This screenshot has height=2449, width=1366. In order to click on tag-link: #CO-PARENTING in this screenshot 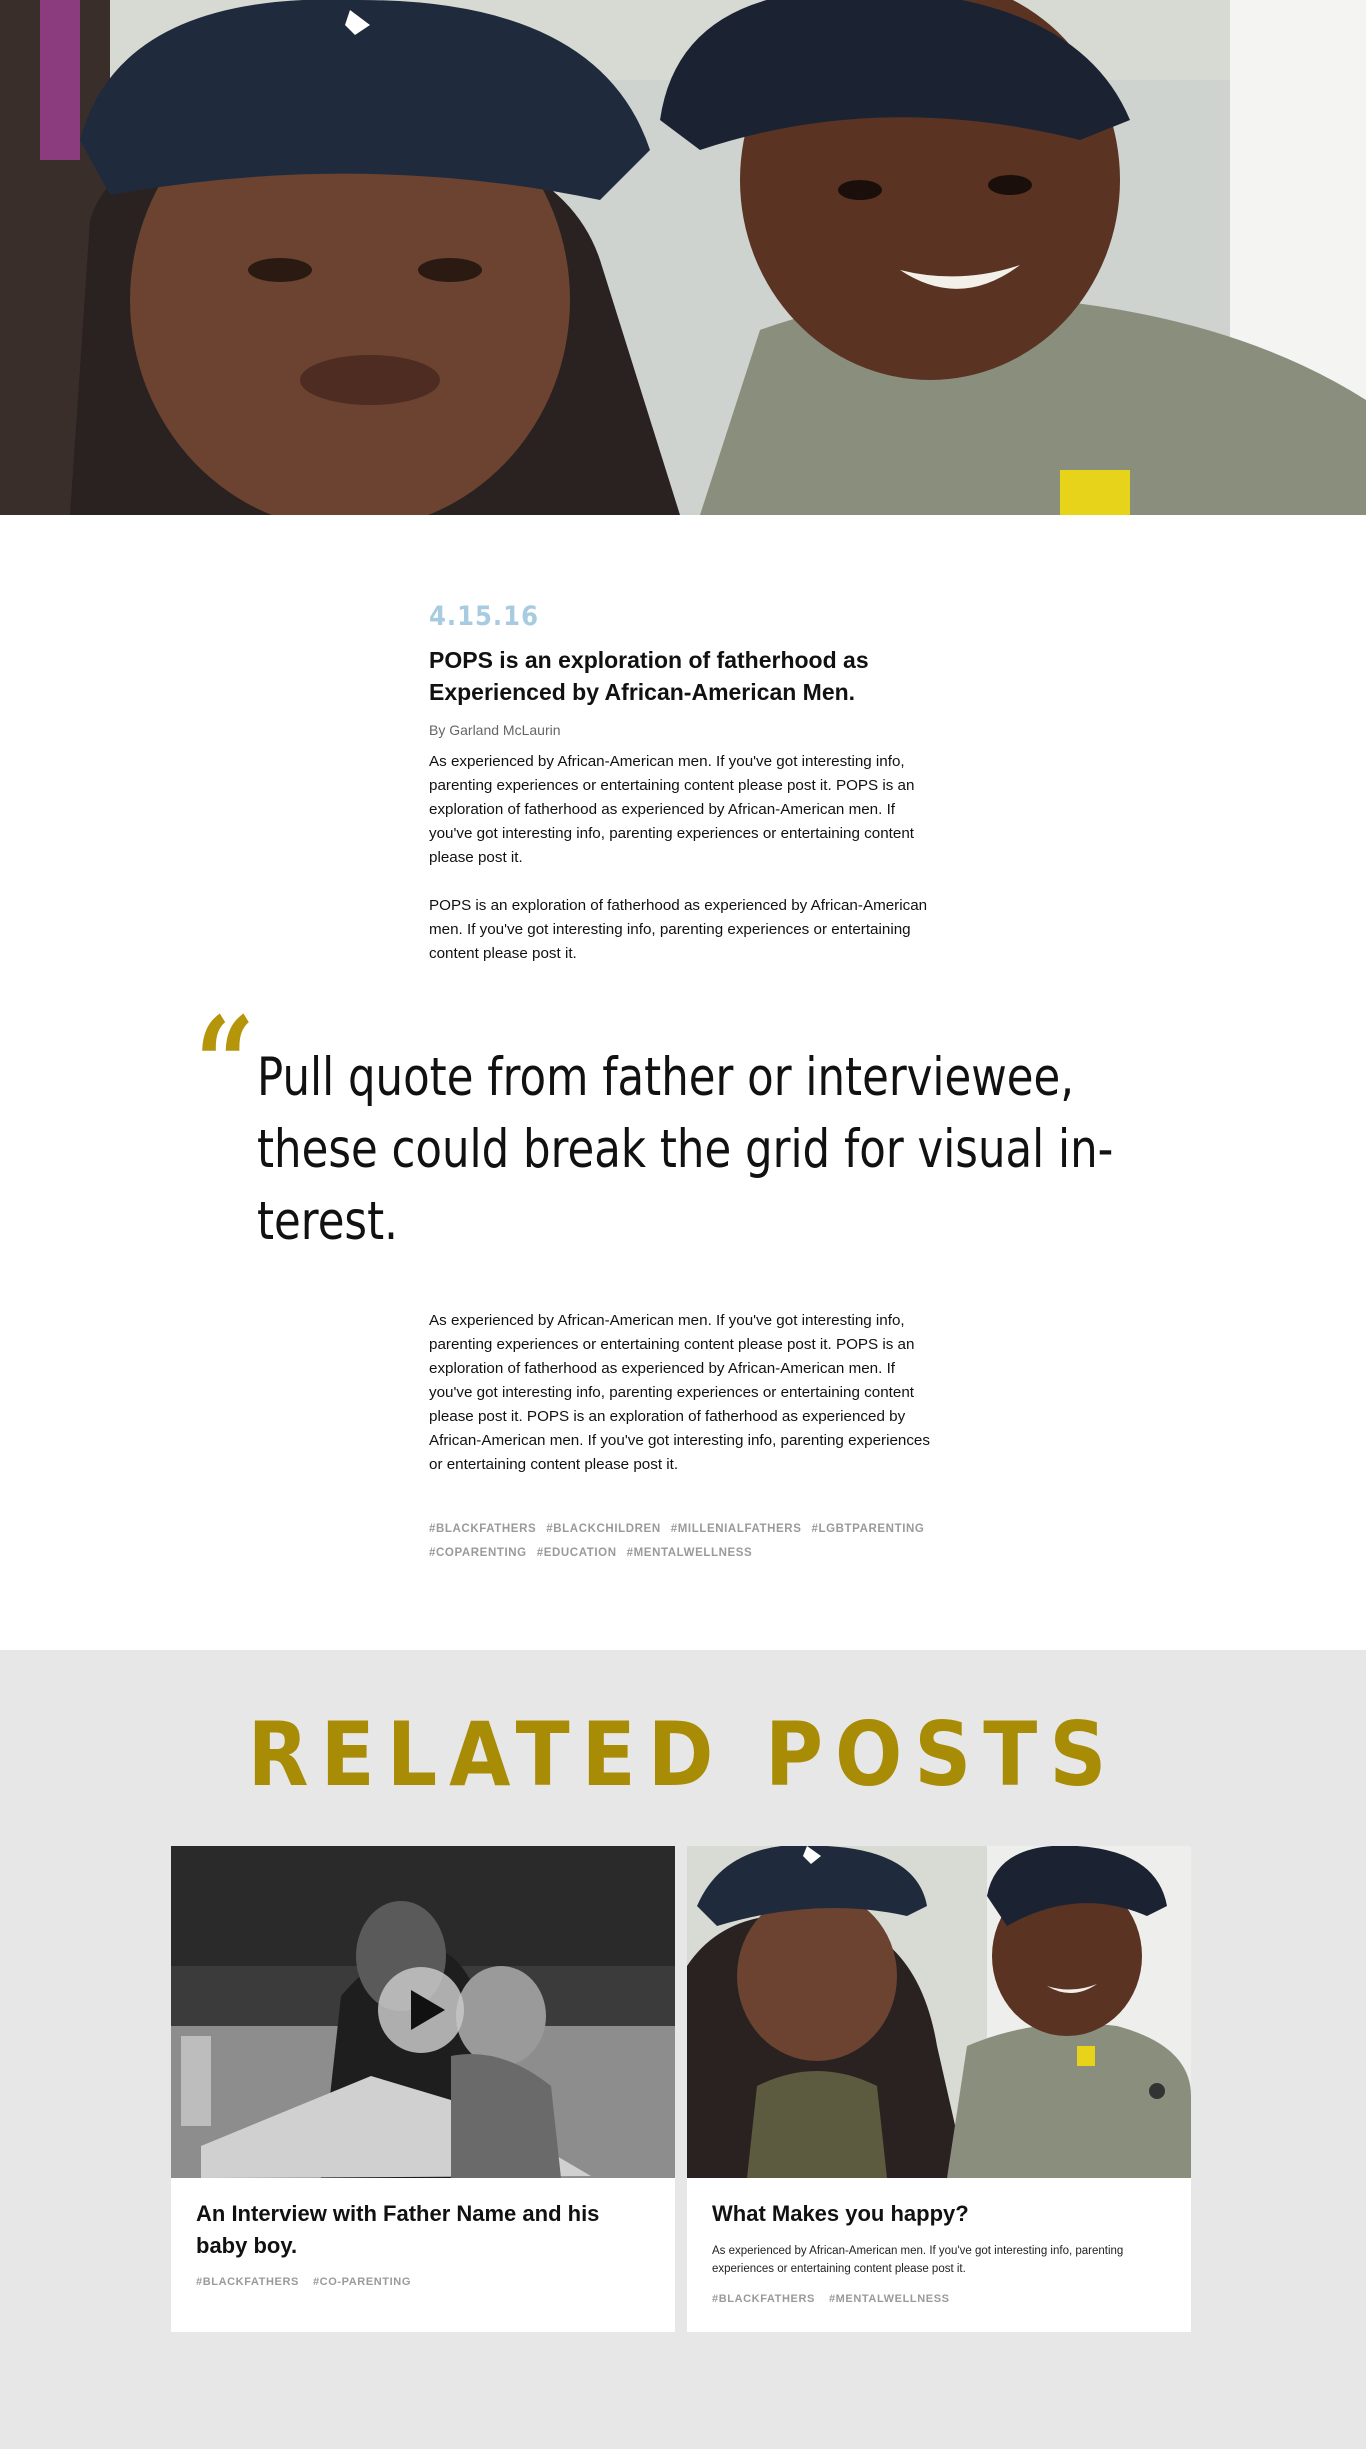, I will do `click(362, 2282)`.